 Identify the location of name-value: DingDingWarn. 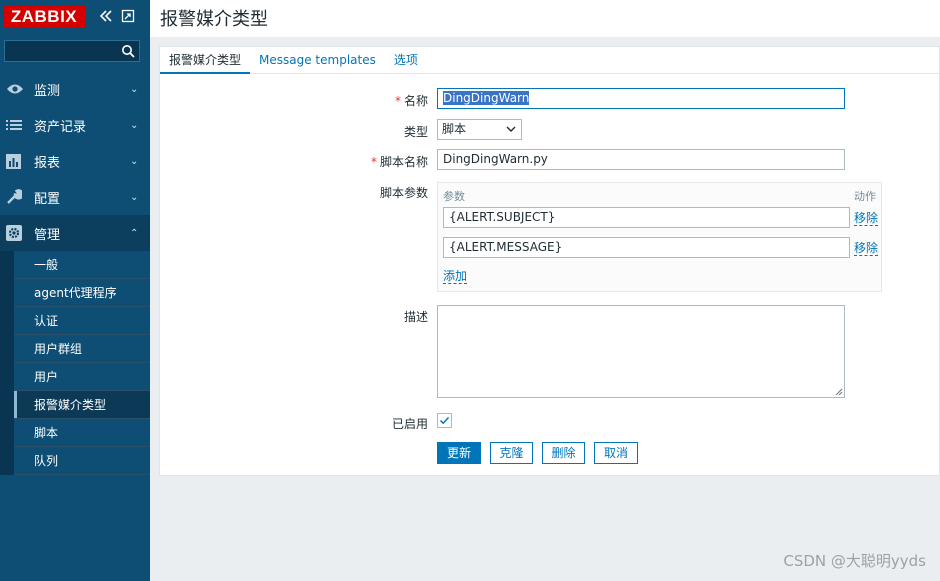
(486, 98).